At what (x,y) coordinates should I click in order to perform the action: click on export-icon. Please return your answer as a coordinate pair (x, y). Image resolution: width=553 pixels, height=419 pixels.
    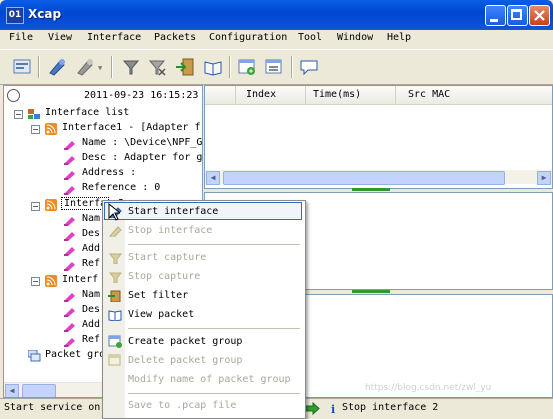
    Looking at the image, I should click on (185, 67).